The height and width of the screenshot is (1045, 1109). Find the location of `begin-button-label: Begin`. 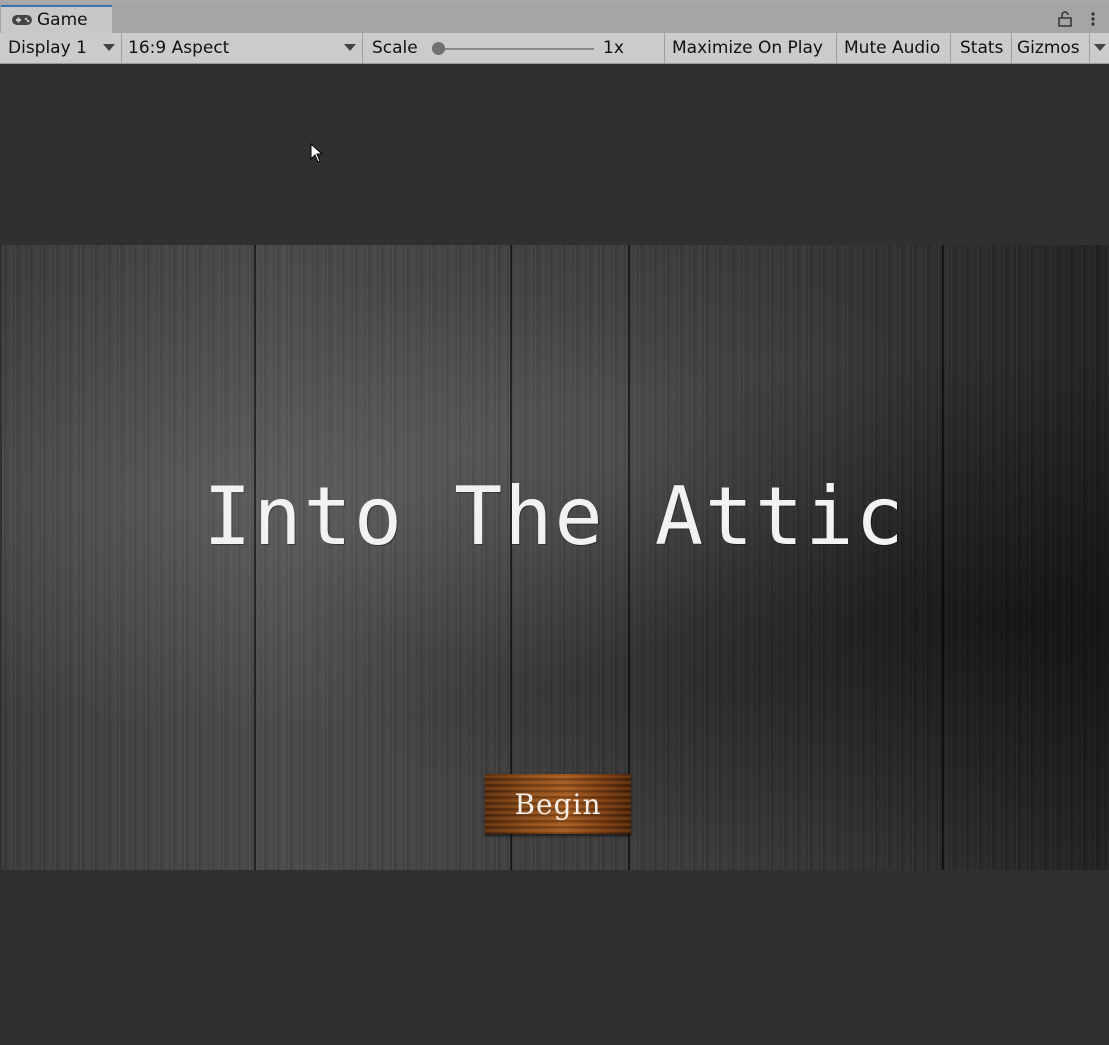

begin-button-label: Begin is located at coordinates (558, 804).